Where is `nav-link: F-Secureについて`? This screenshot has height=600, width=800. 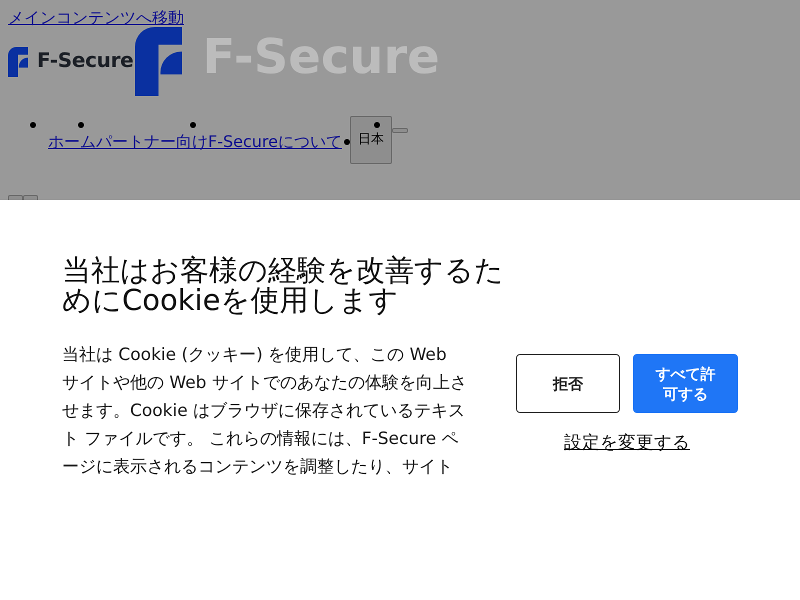
nav-link: F-Secureについて is located at coordinates (275, 141).